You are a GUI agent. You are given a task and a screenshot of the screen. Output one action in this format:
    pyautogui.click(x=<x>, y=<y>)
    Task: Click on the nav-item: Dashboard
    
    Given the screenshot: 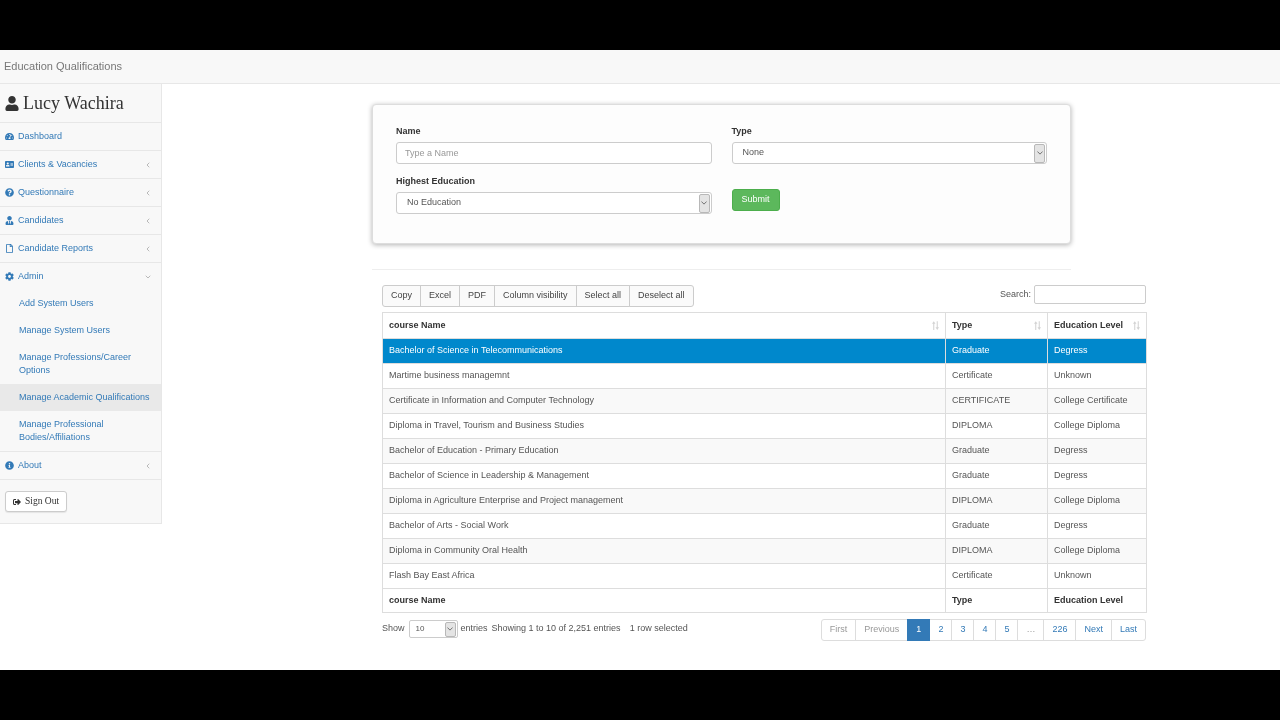 What is the action you would take?
    pyautogui.click(x=80, y=136)
    